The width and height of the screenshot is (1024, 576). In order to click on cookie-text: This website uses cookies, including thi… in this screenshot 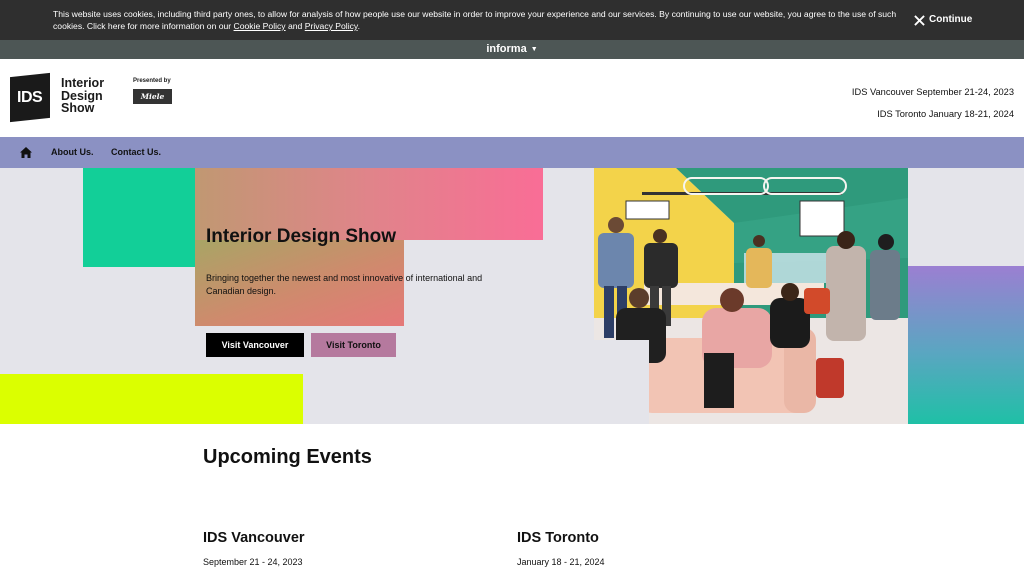, I will do `click(475, 20)`.